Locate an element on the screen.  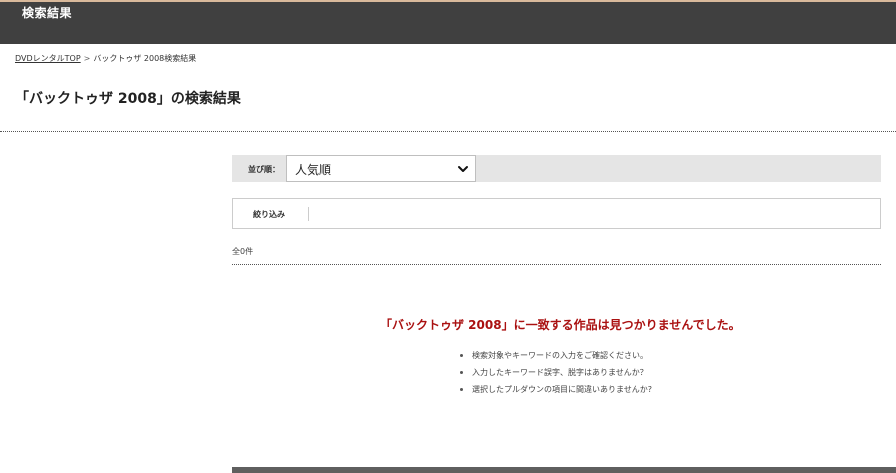
header-title: 検索結果 is located at coordinates (47, 13).